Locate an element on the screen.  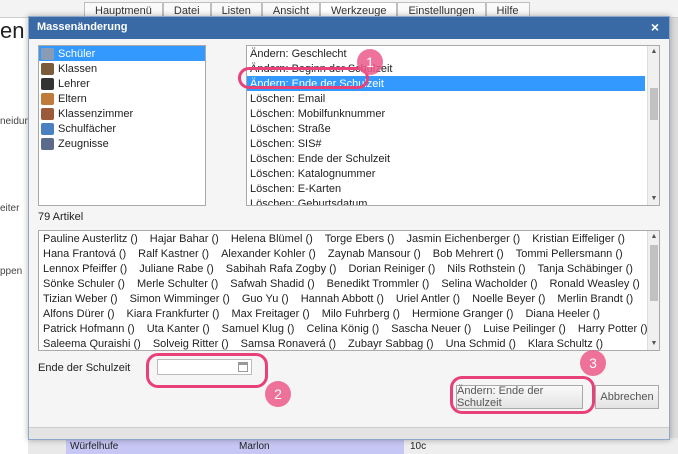
type-item-student: Schüler is located at coordinates (122, 53).